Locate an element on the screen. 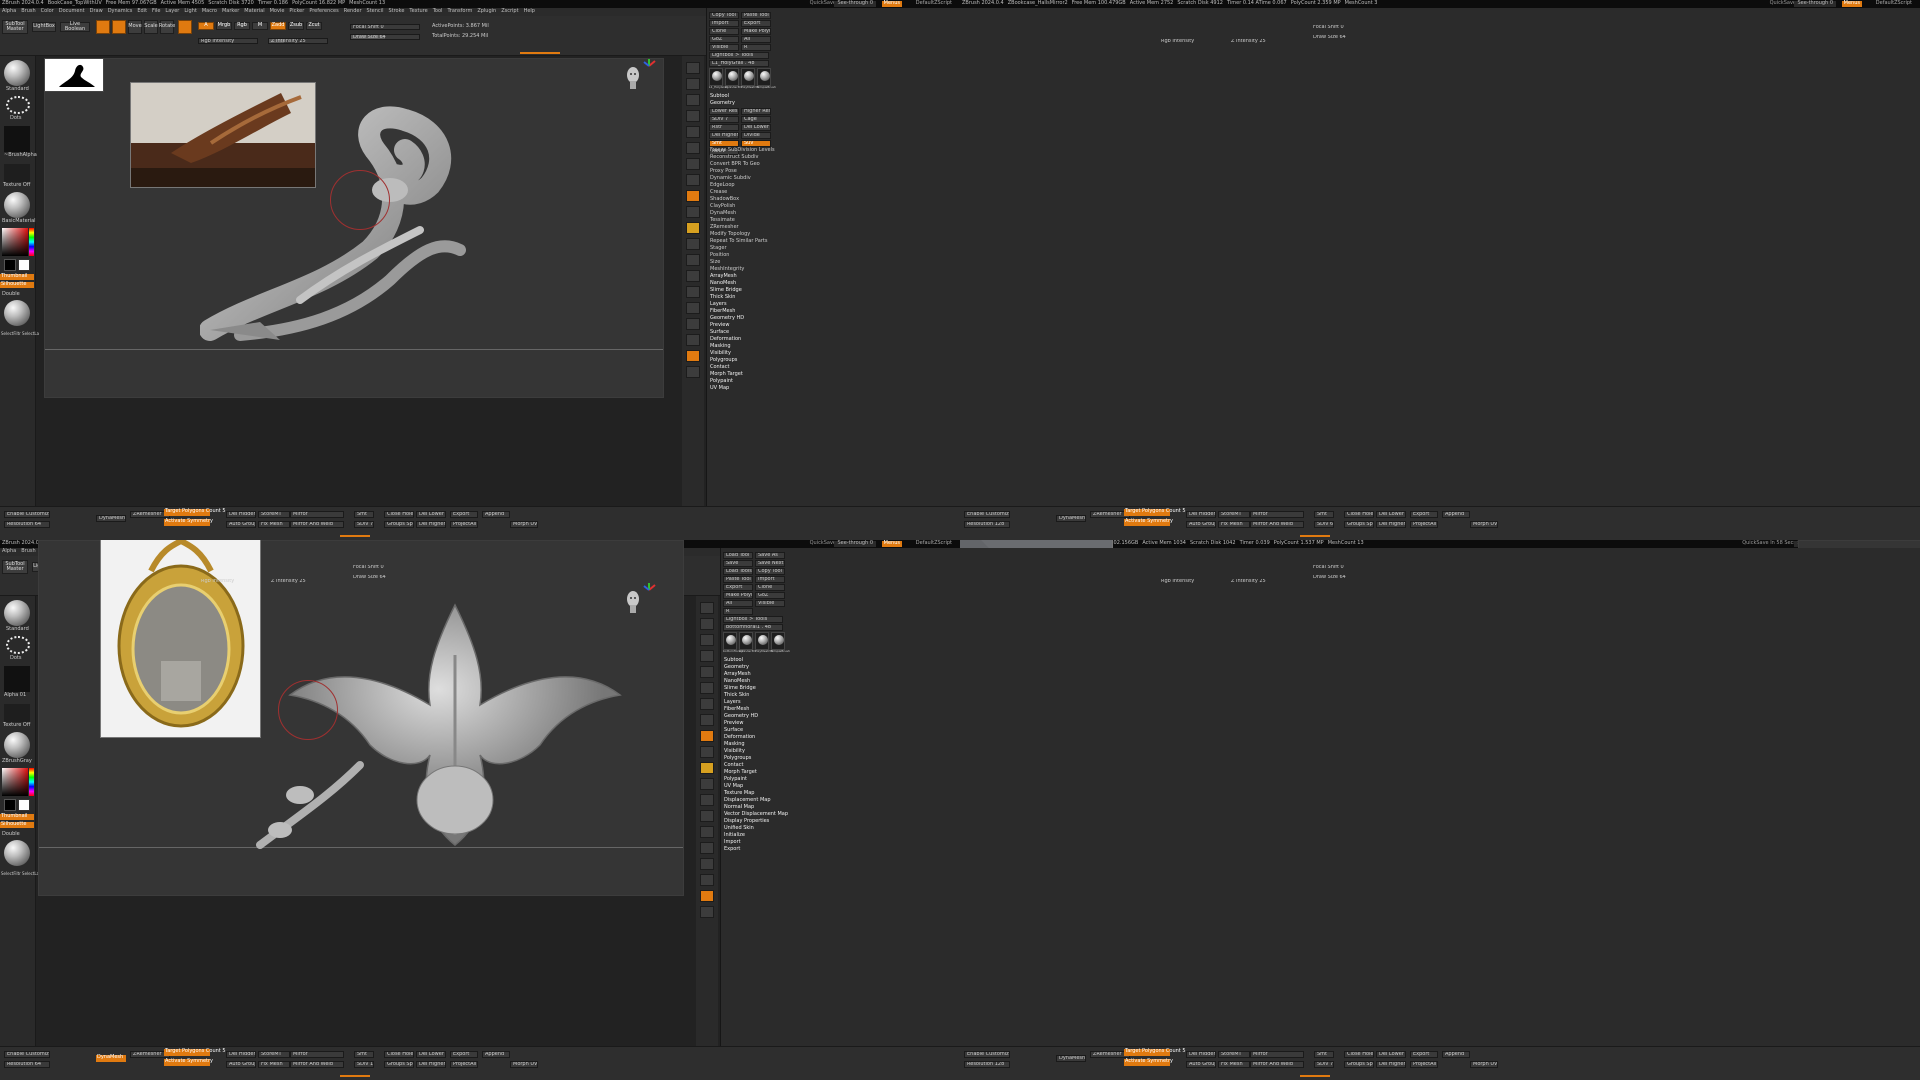  menu-file: File is located at coordinates (156, 12).